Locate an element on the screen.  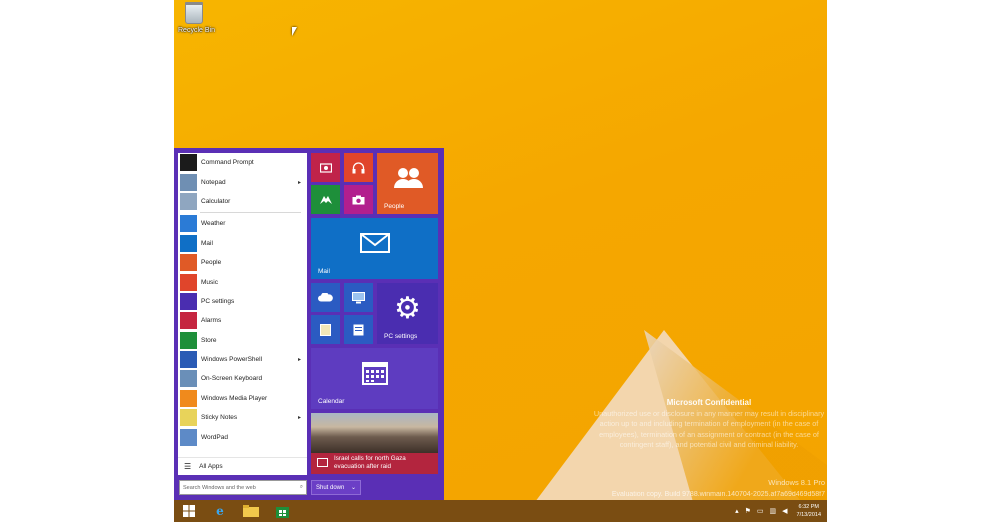
app-list-item: Windows PowerShell ▸ is located at coordinates (242, 359).